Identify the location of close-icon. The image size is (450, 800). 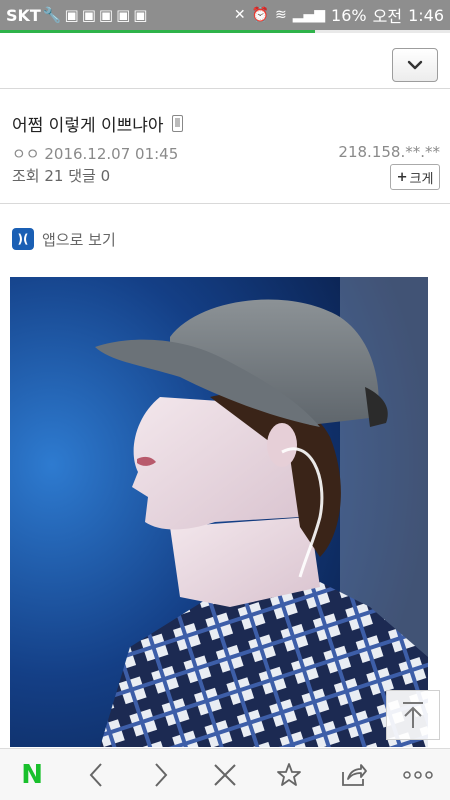
(225, 774).